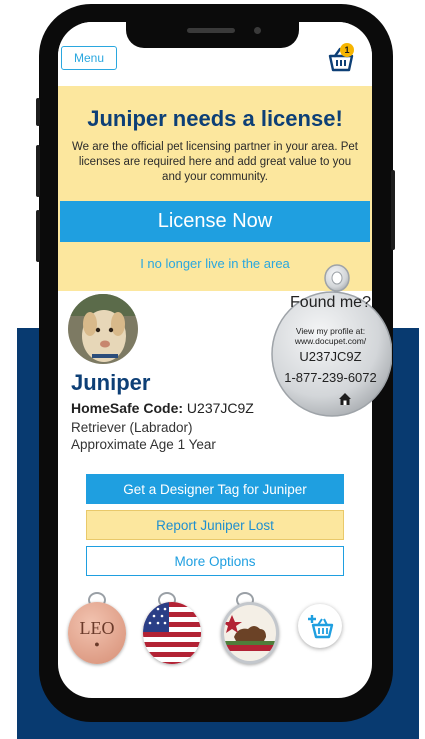 The width and height of the screenshot is (425, 739). Describe the element at coordinates (97, 643) in the screenshot. I see `paw-icon: ●` at that location.